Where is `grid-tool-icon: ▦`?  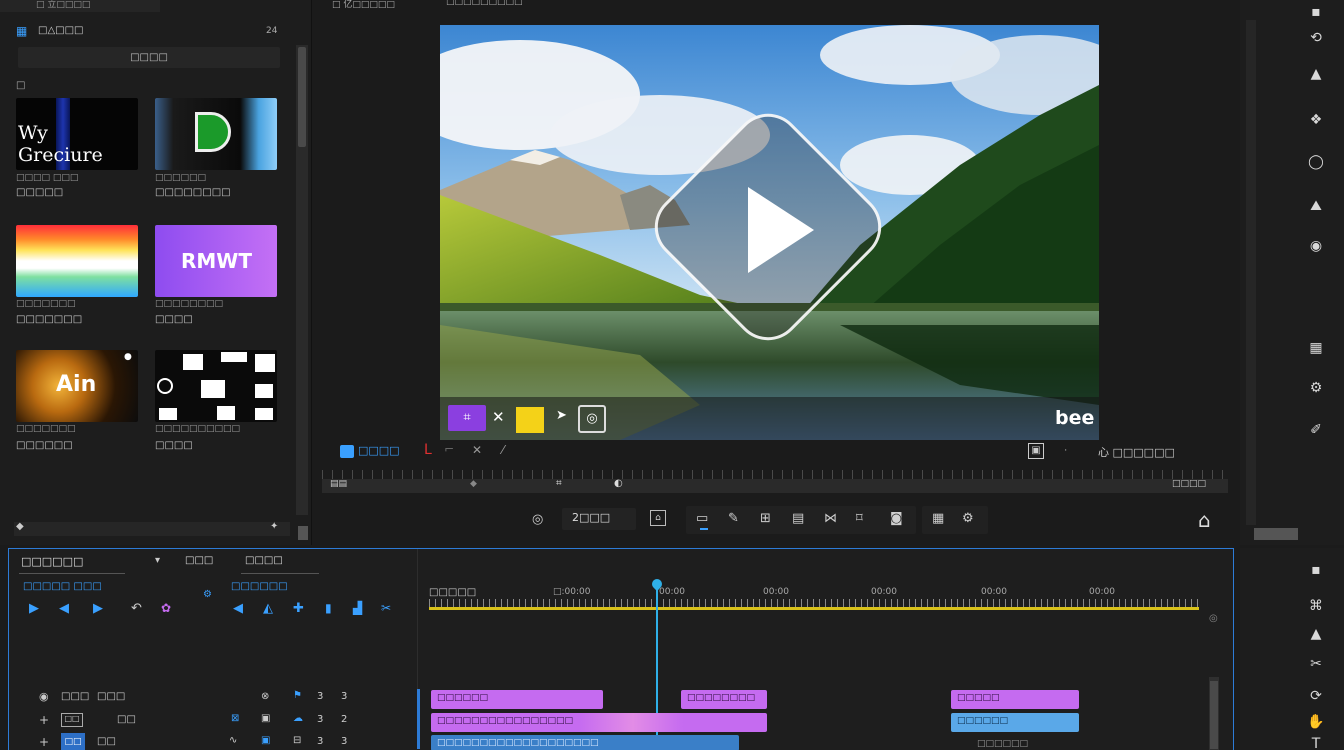 grid-tool-icon: ▦ is located at coordinates (1316, 348).